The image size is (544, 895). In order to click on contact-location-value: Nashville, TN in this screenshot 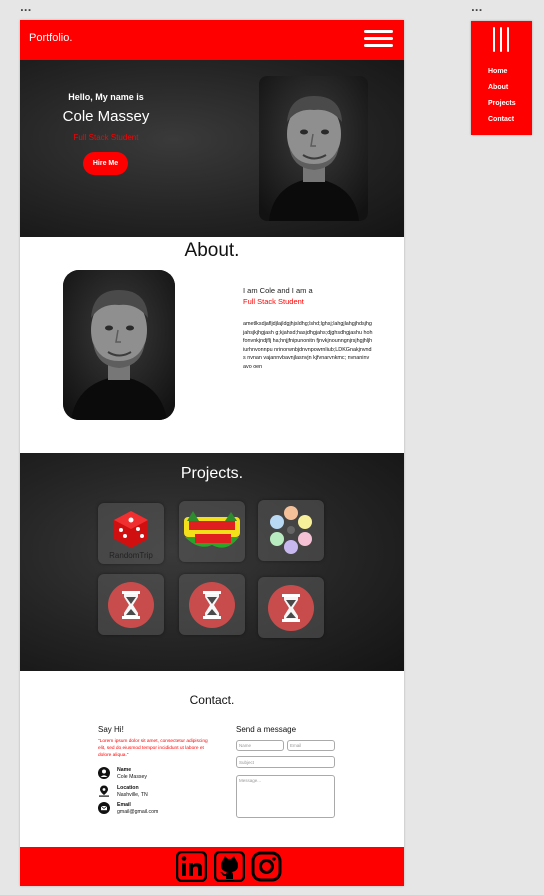, I will do `click(132, 795)`.